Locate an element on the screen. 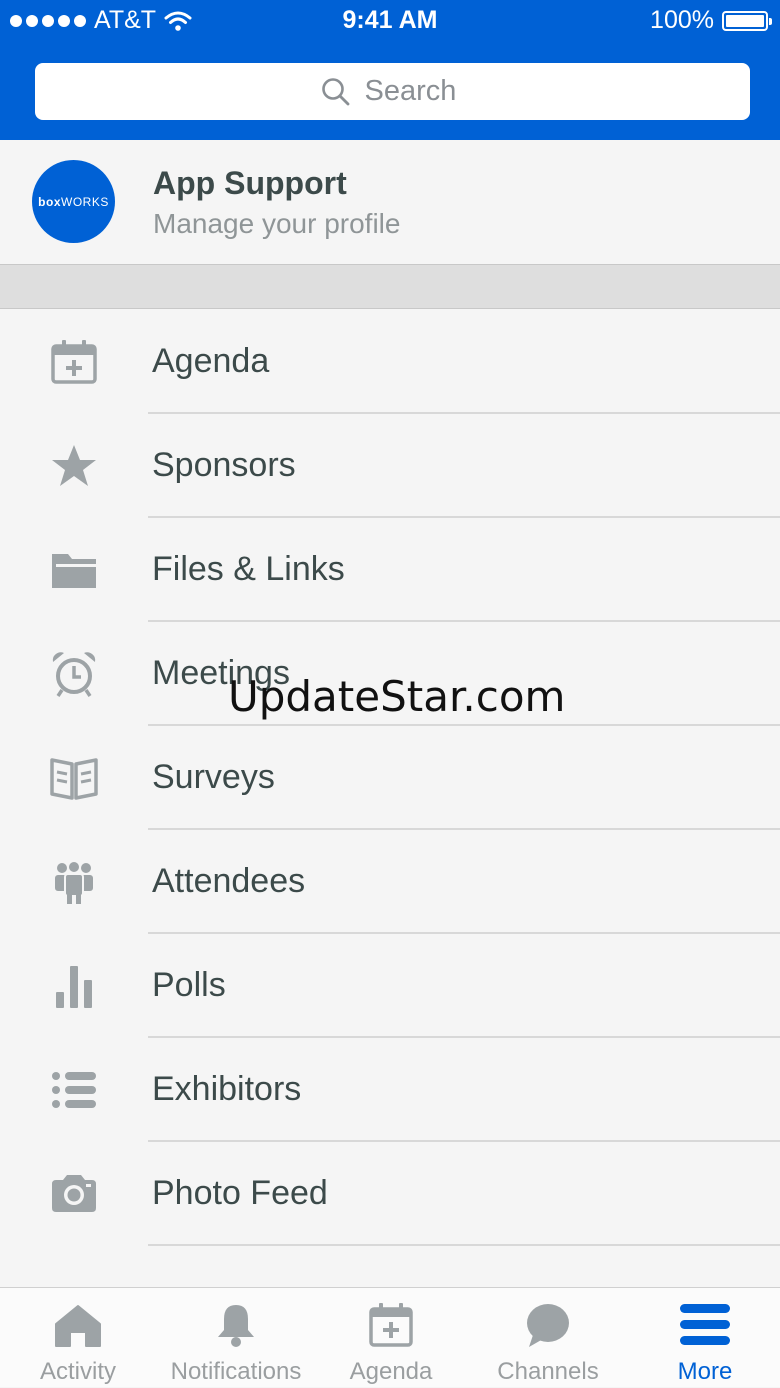 Image resolution: width=780 pixels, height=1388 pixels. open-book-icon is located at coordinates (74, 779).